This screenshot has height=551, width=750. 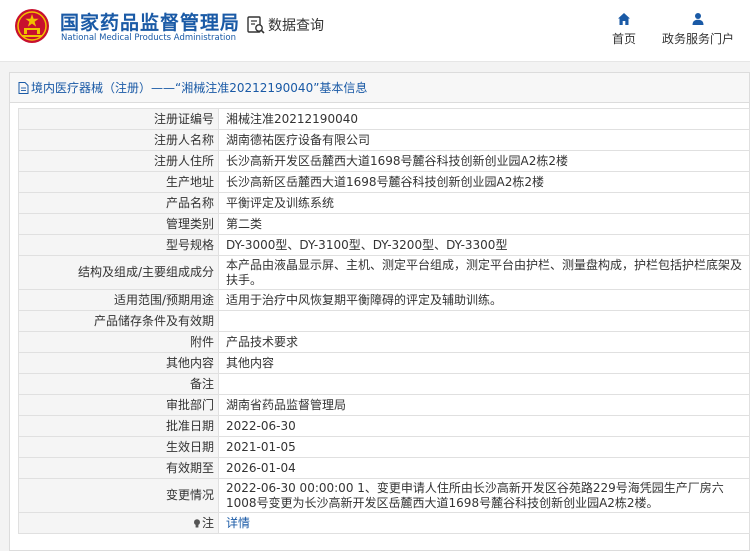 I want to click on user-icon, so click(x=698, y=19).